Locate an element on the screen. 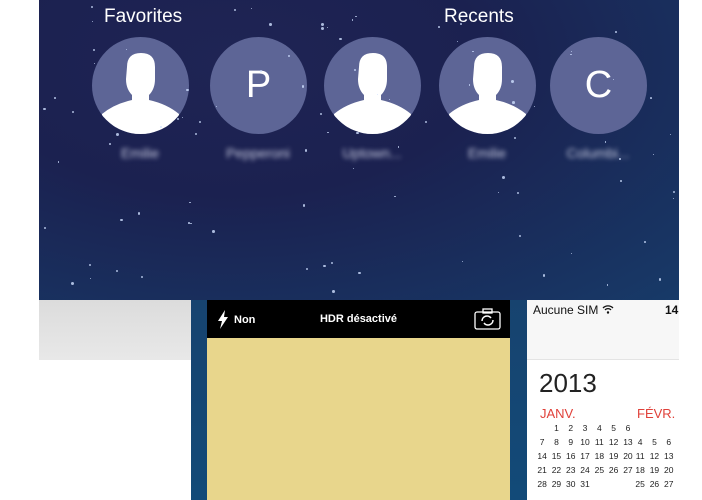  contact-initial: C is located at coordinates (598, 85).